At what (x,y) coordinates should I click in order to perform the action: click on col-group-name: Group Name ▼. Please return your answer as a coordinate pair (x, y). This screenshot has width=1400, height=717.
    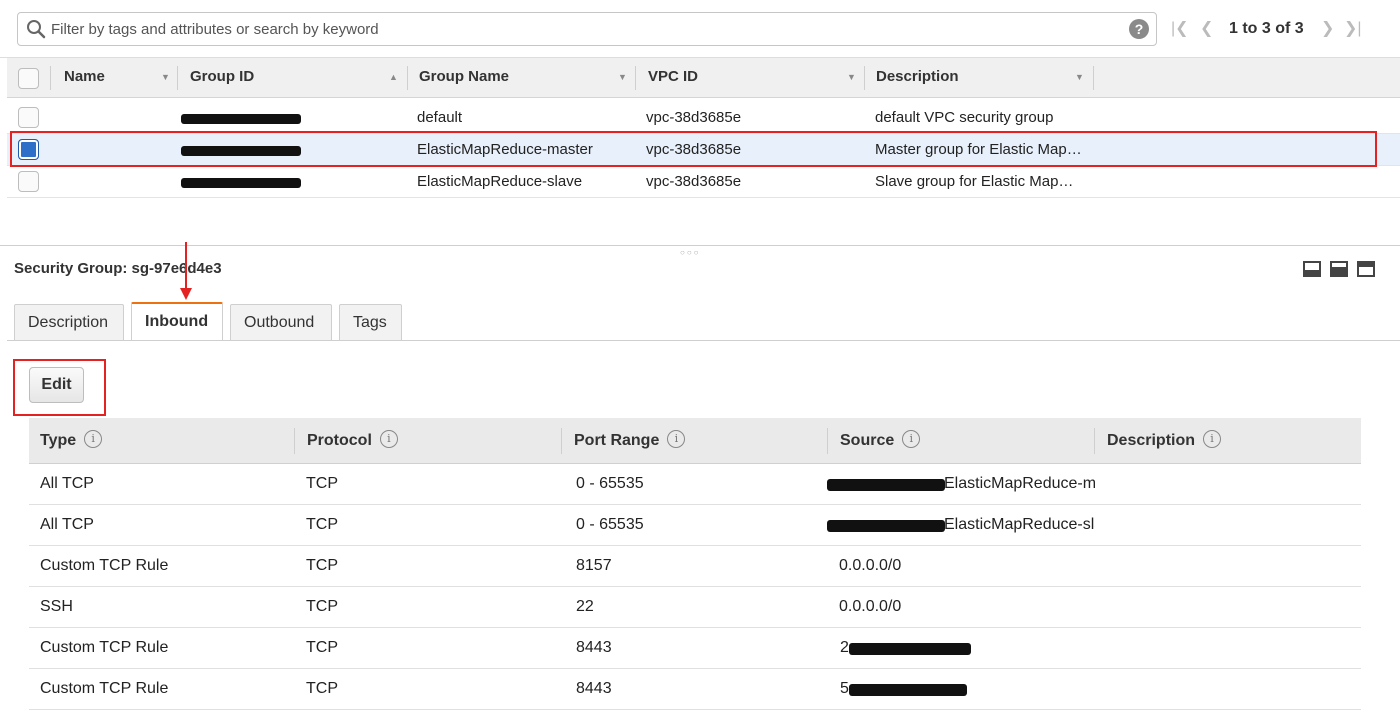
    Looking at the image, I should click on (529, 78).